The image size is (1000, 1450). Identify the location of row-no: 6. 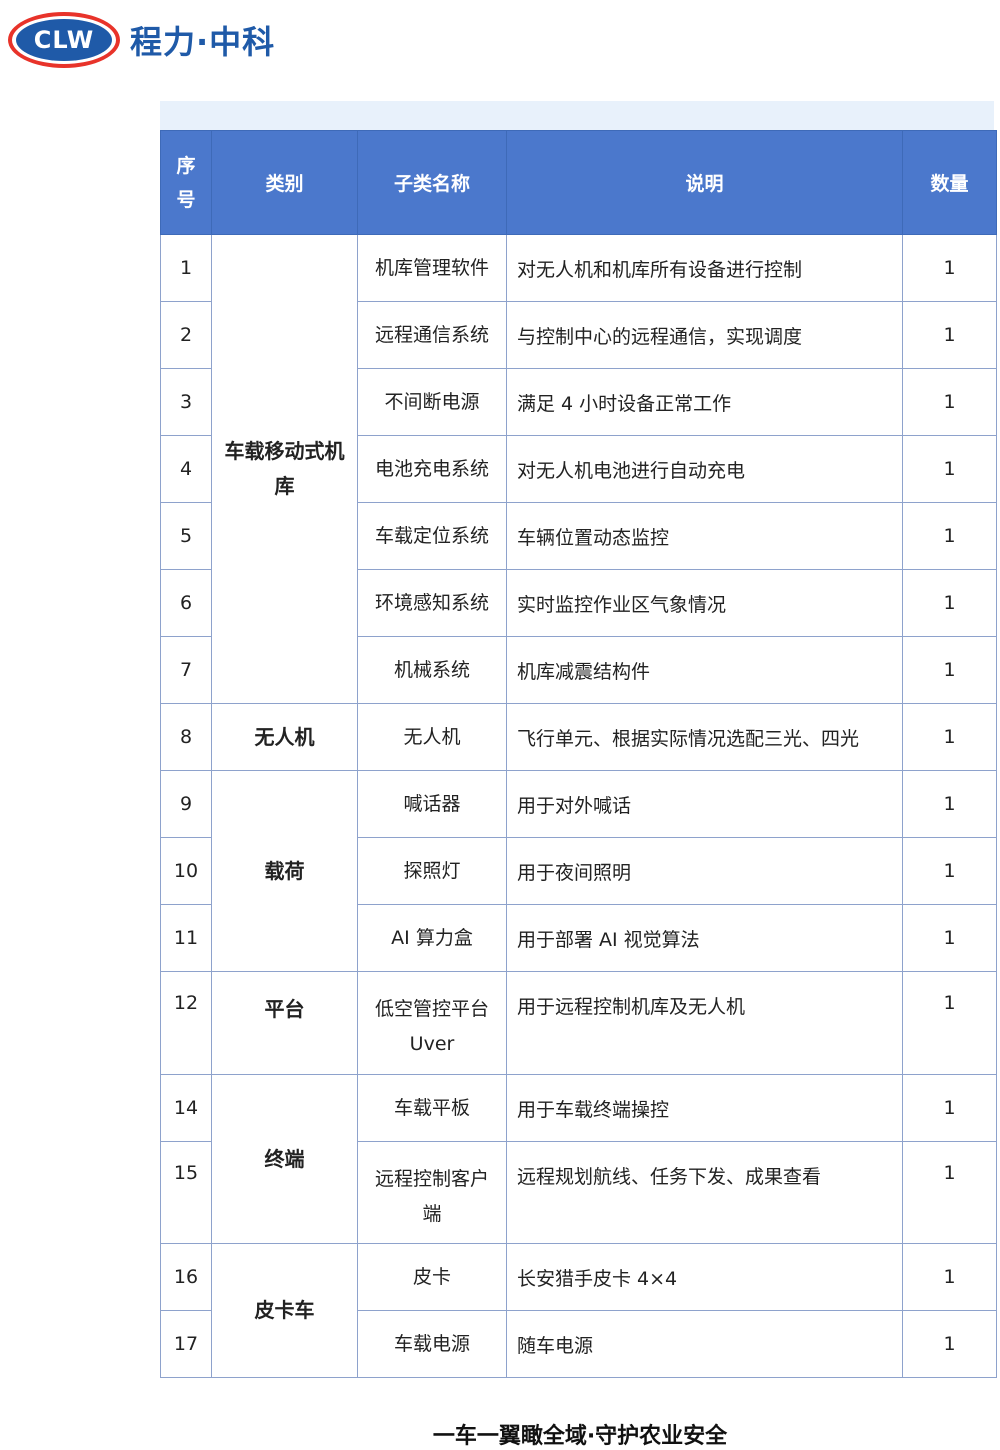
(186, 603).